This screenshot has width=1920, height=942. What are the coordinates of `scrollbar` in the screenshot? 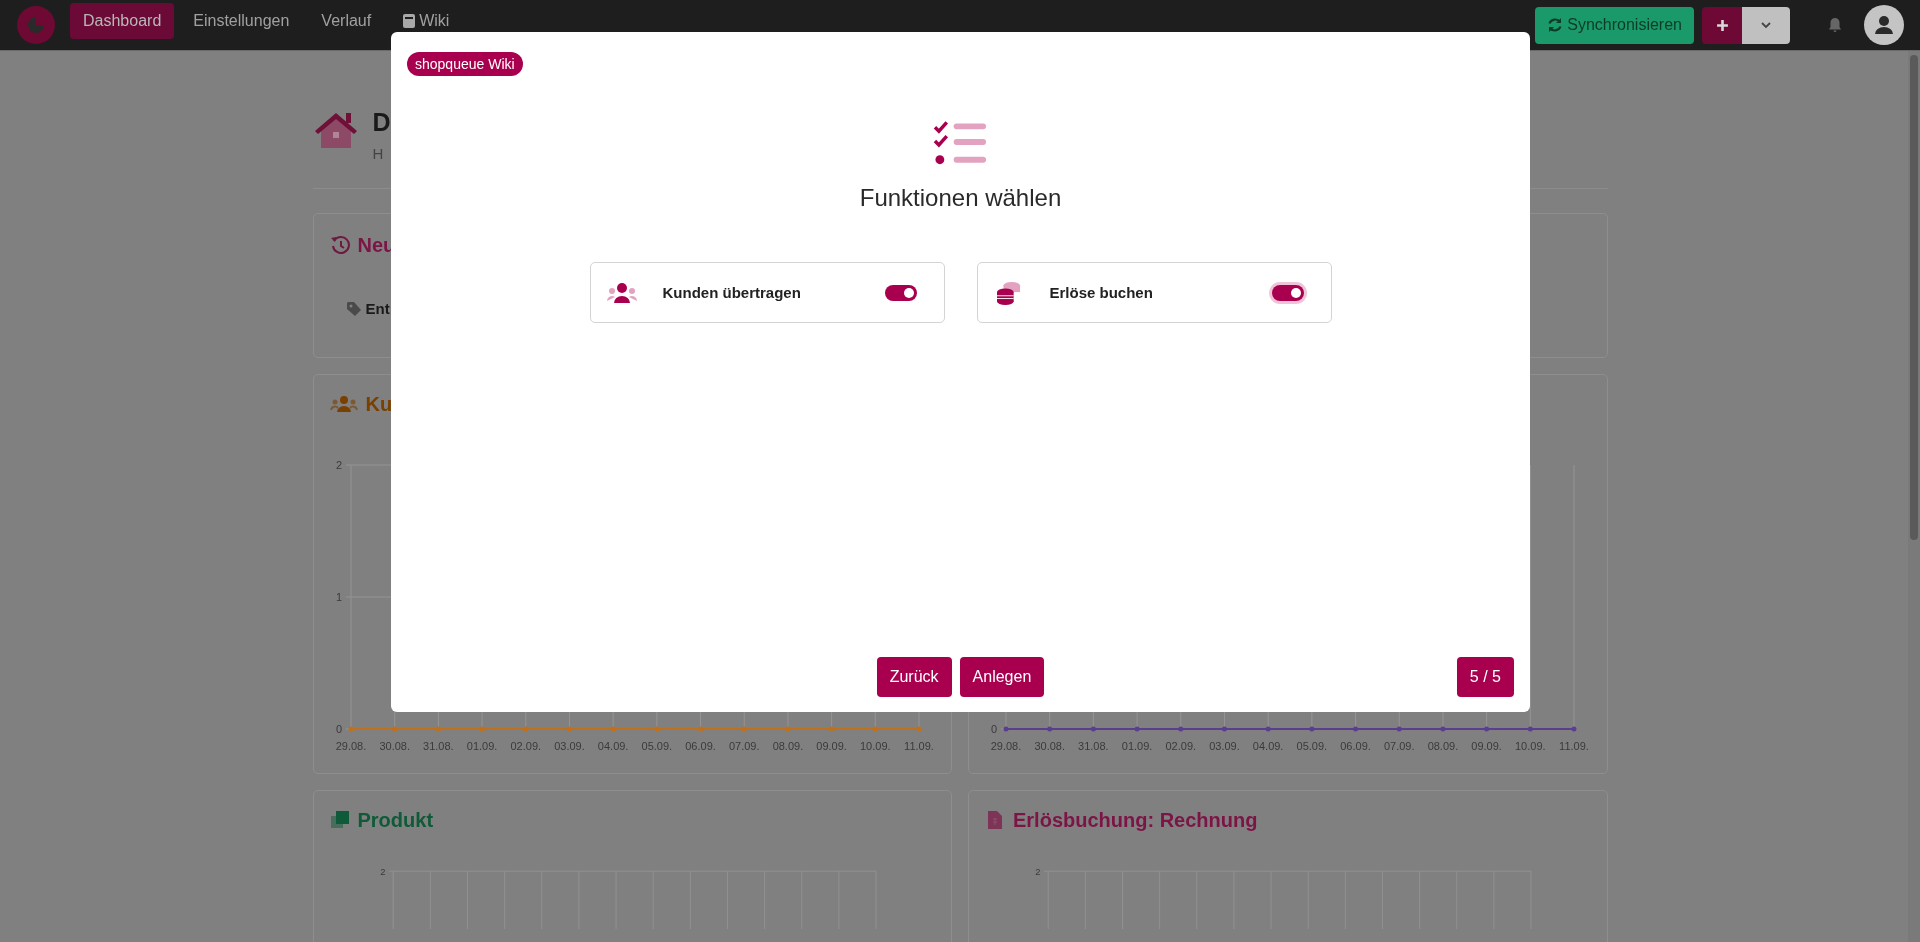 It's located at (1914, 496).